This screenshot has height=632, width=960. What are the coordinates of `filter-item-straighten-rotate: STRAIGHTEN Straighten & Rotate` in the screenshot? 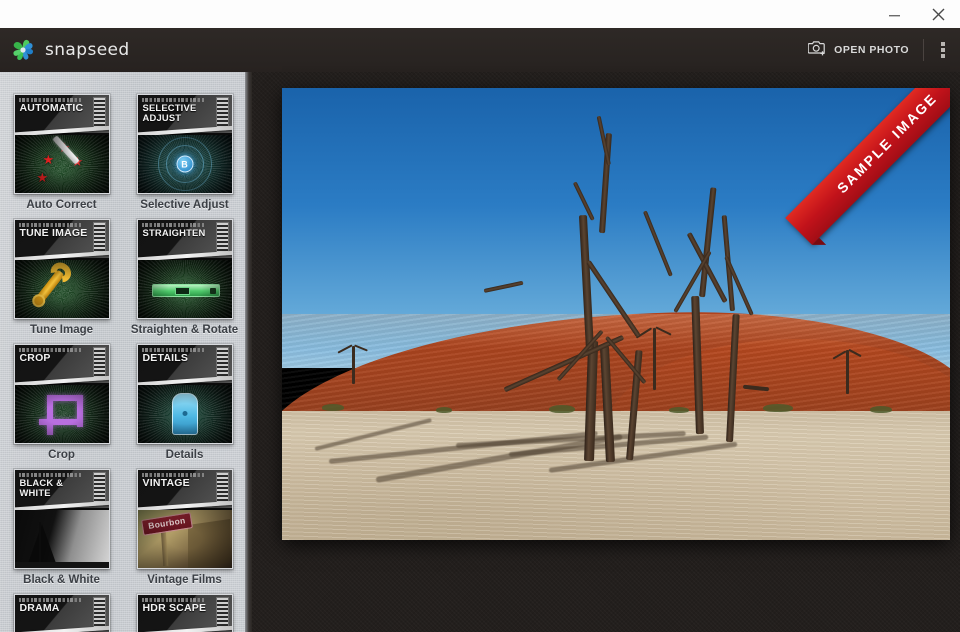 It's located at (184, 277).